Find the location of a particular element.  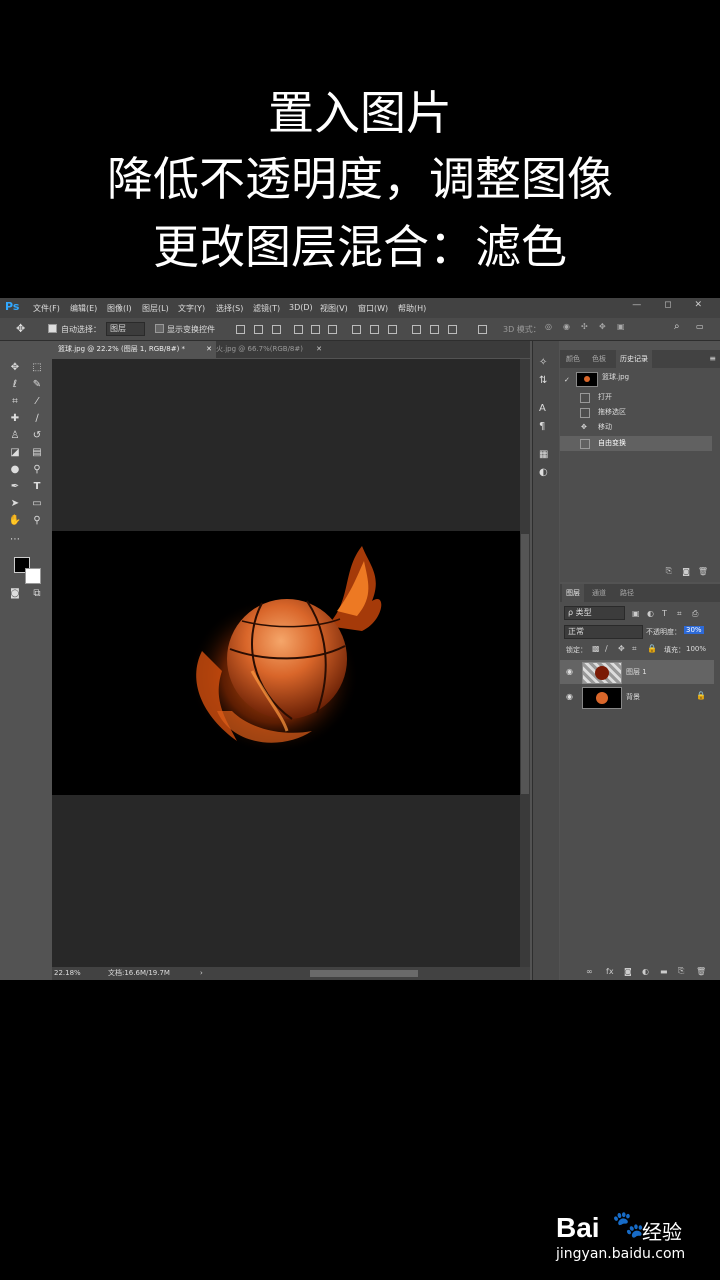

blend-mode-dropdown: 正常 is located at coordinates (603, 632).